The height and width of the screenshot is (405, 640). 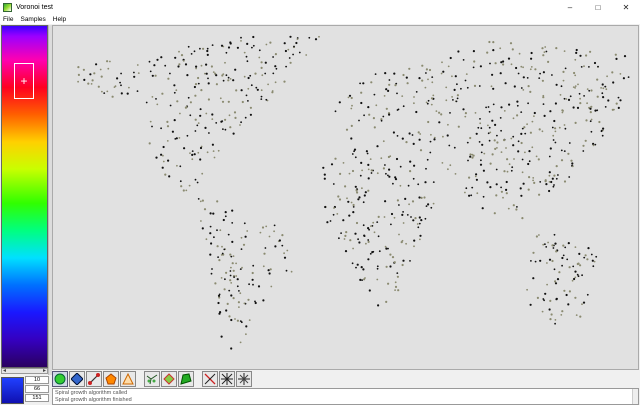 I want to click on voronoi-tool, so click(x=152, y=378).